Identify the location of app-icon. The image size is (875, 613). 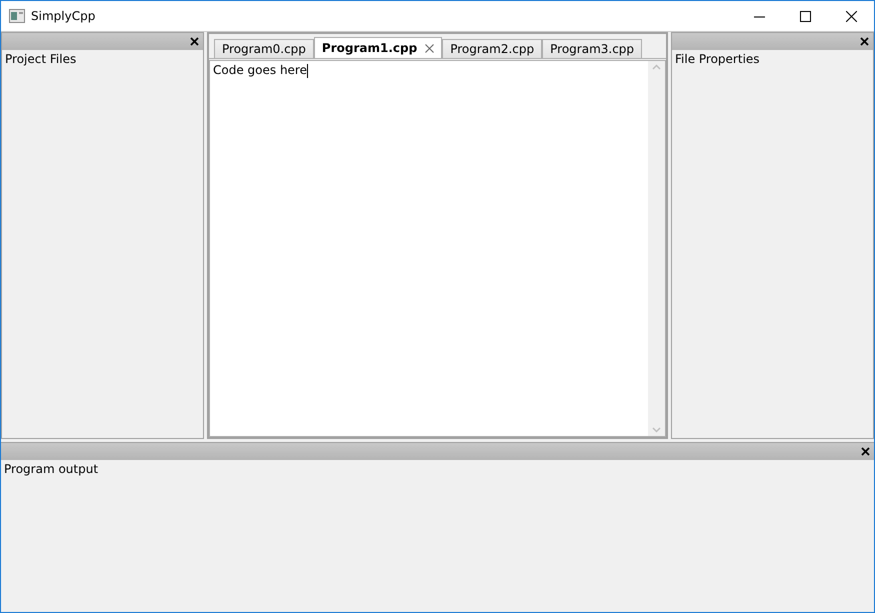
(17, 16).